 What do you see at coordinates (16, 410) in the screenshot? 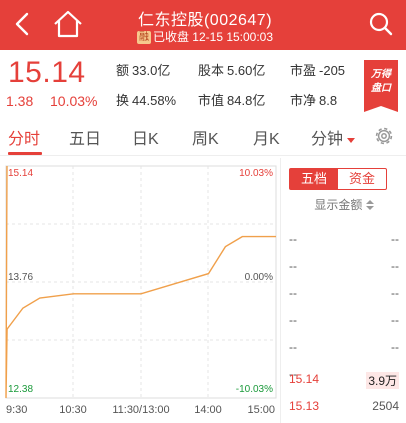
I see `x-tick-label: 9:30` at bounding box center [16, 410].